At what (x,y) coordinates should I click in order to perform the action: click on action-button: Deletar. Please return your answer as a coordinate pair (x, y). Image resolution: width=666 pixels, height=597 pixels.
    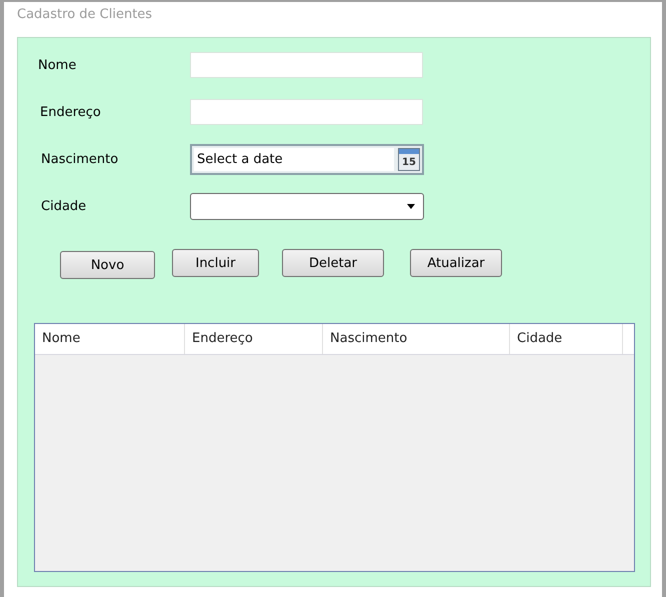
    Looking at the image, I should click on (333, 263).